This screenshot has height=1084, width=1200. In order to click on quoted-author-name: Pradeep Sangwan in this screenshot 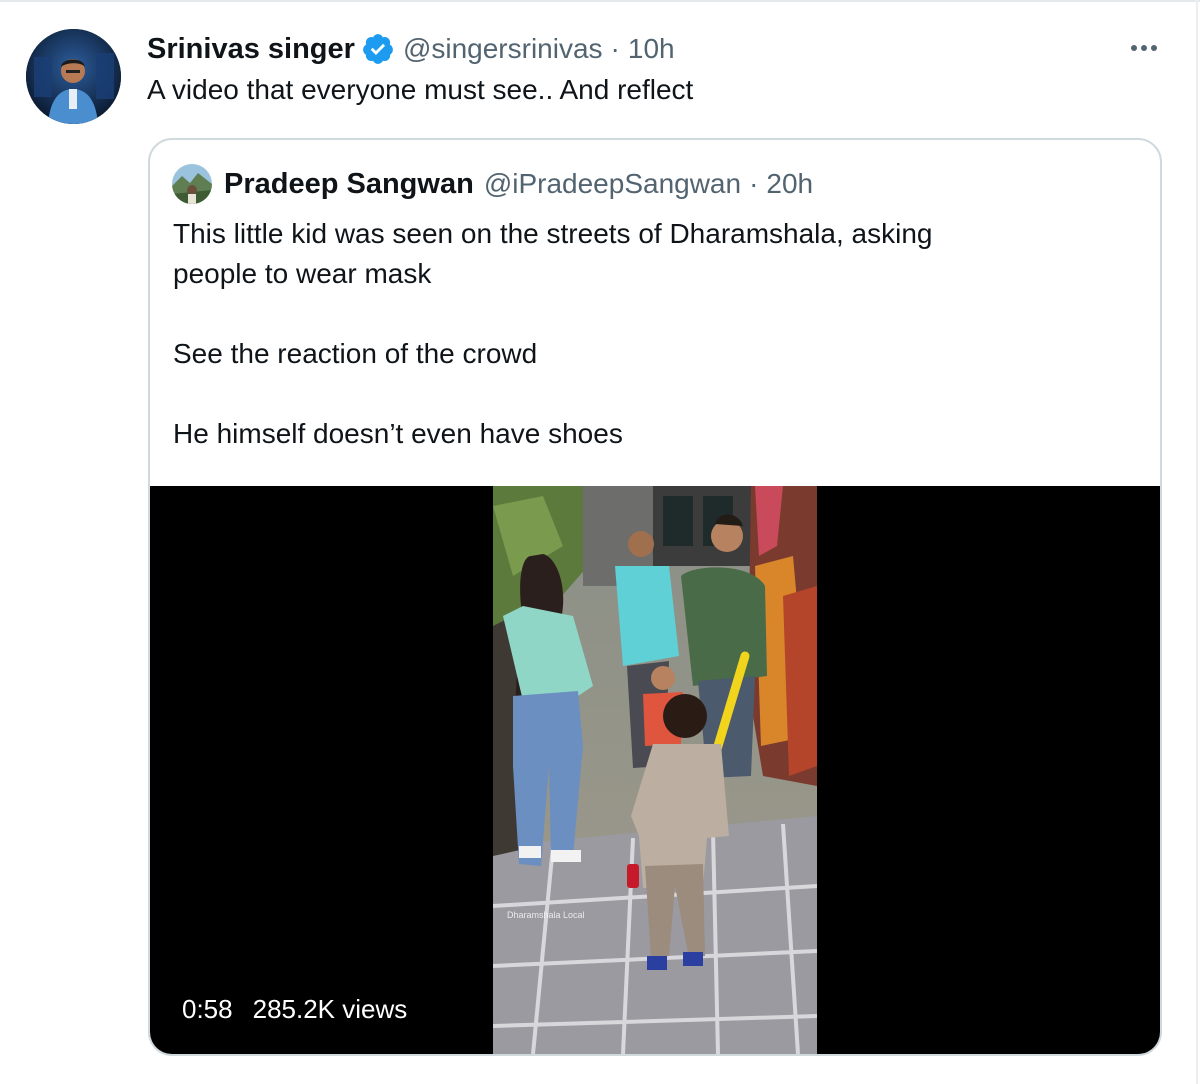, I will do `click(349, 184)`.